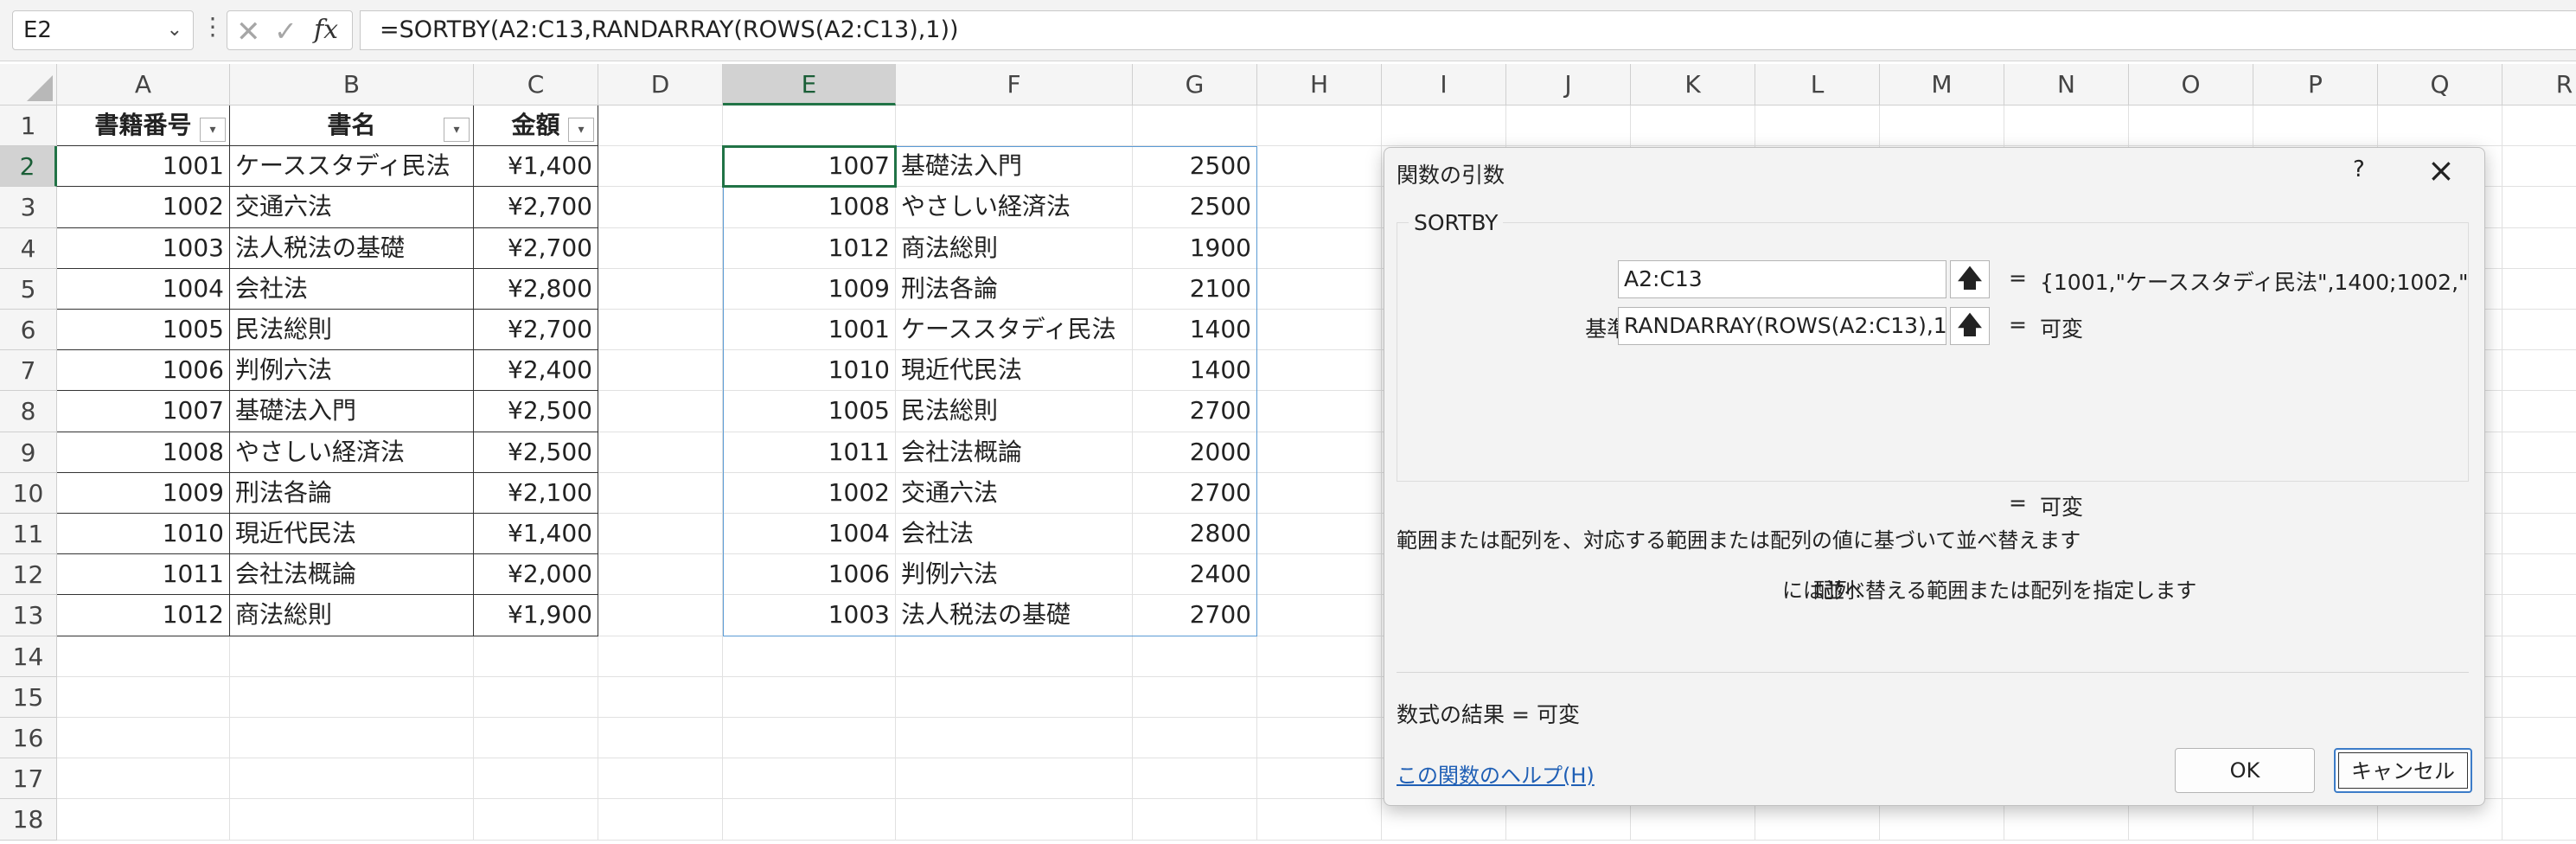 This screenshot has height=844, width=2576. Describe the element at coordinates (1195, 330) in the screenshot. I see `cell-g6: 1400` at that location.